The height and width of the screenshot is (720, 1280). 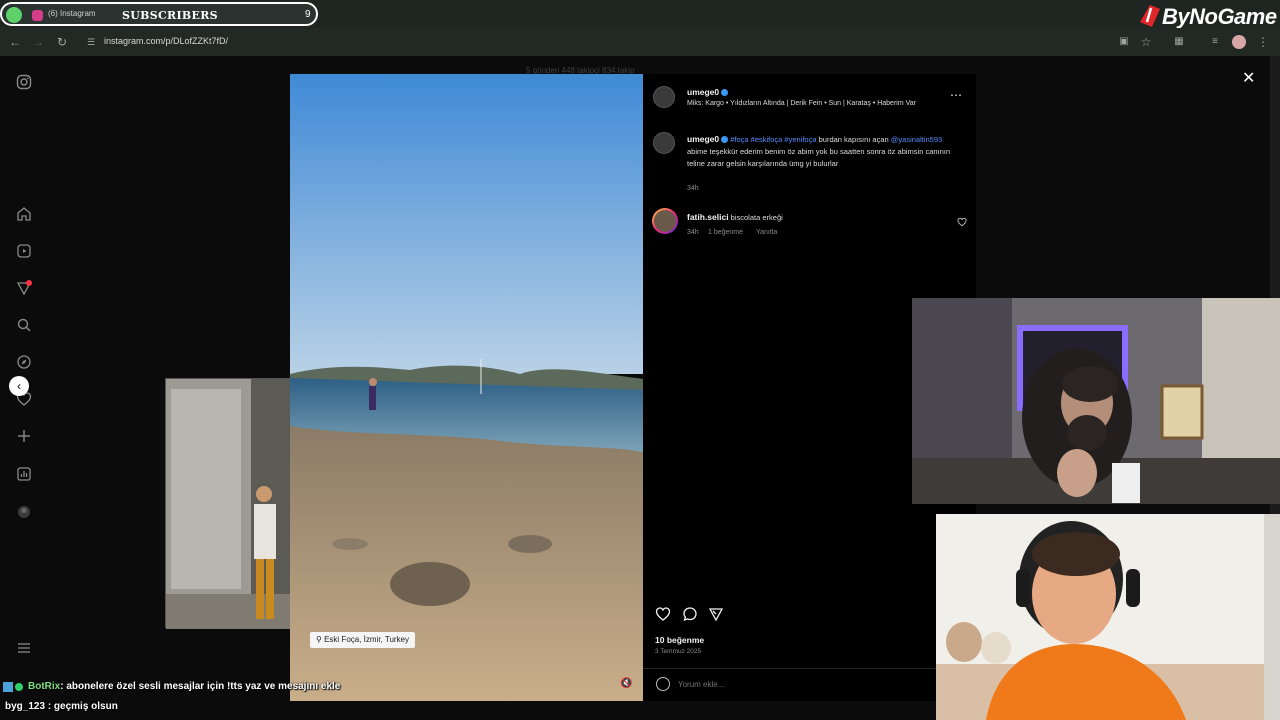 What do you see at coordinates (24, 436) in the screenshot?
I see `create-icon` at bounding box center [24, 436].